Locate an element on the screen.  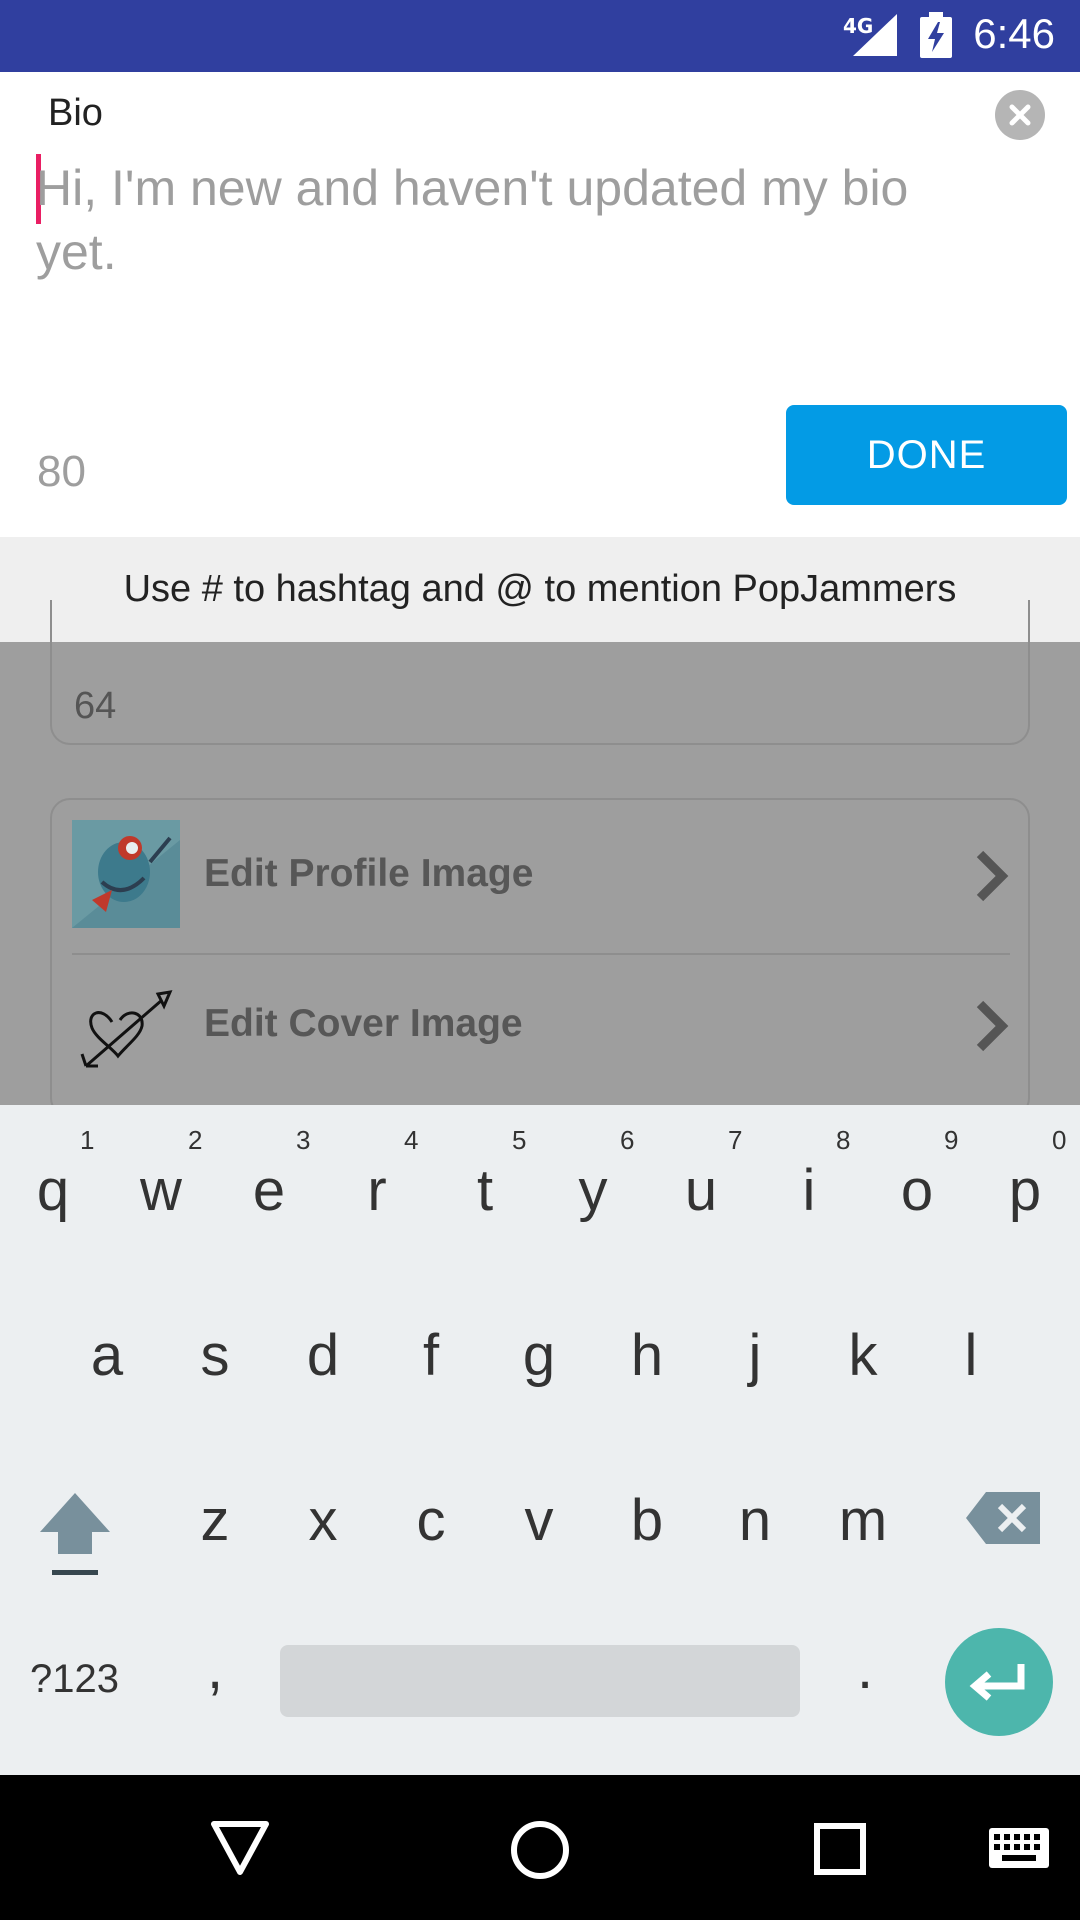
key-x: x is located at coordinates (323, 1520).